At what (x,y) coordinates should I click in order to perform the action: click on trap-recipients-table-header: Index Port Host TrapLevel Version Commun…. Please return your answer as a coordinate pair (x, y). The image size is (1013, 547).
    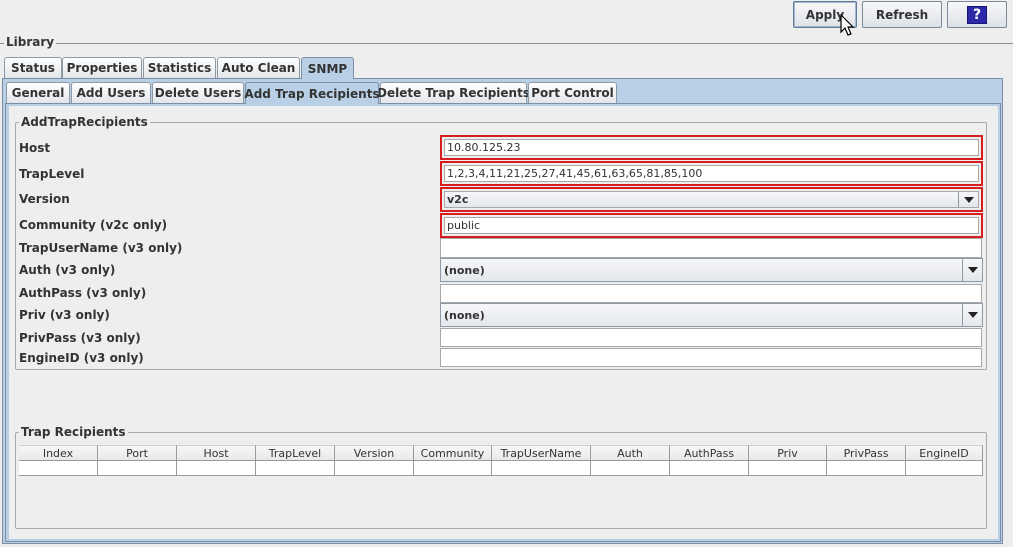
    Looking at the image, I should click on (501, 453).